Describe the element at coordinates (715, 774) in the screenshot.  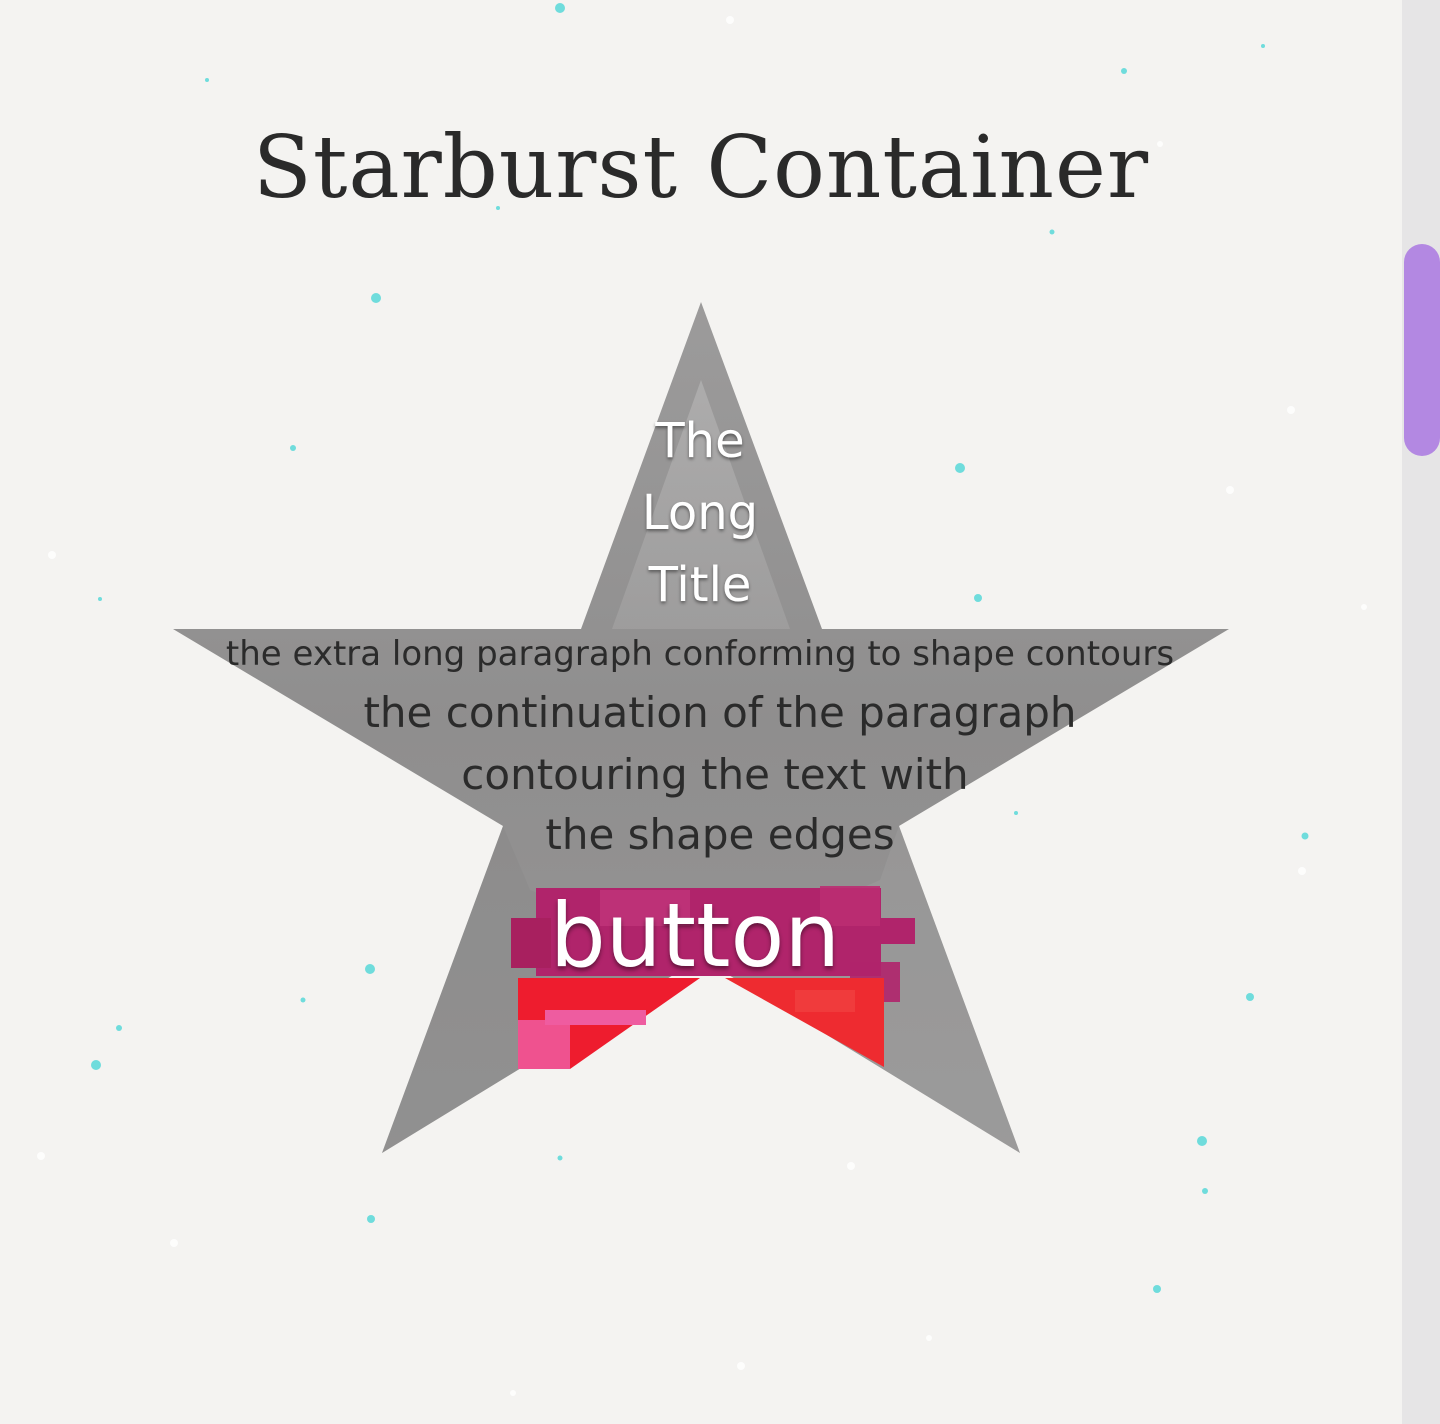
I see `paragraph-line: contouring the text with` at that location.